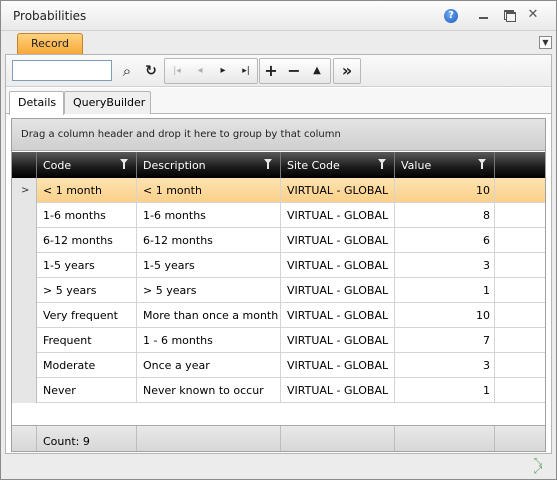 Image resolution: width=557 pixels, height=480 pixels. Describe the element at coordinates (209, 340) in the screenshot. I see `cell-description: 1 - 6 months` at that location.